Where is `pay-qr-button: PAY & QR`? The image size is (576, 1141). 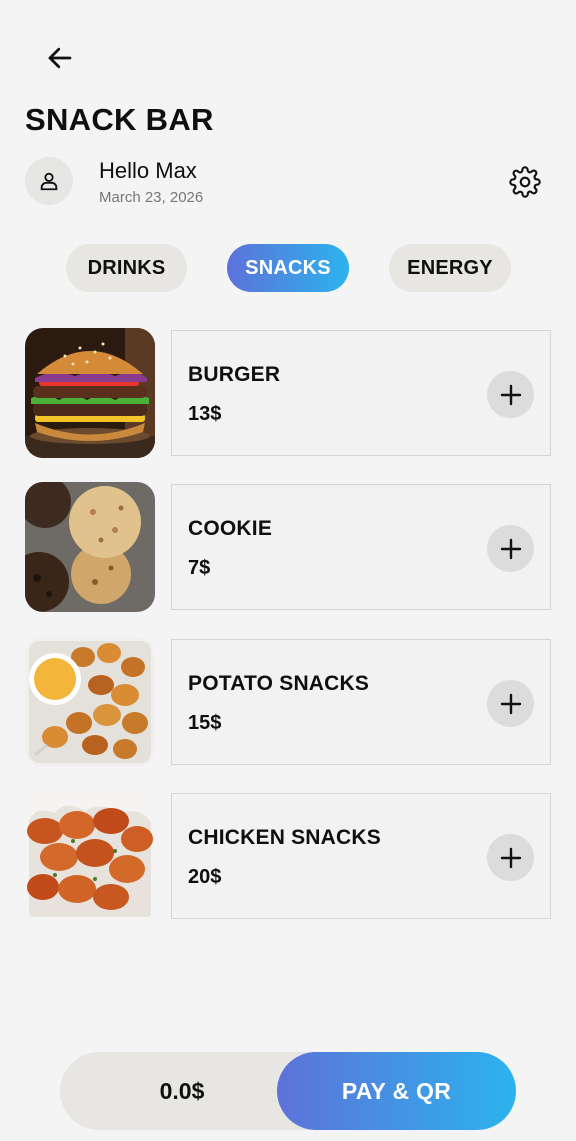
pay-qr-button: PAY & QR is located at coordinates (396, 1091).